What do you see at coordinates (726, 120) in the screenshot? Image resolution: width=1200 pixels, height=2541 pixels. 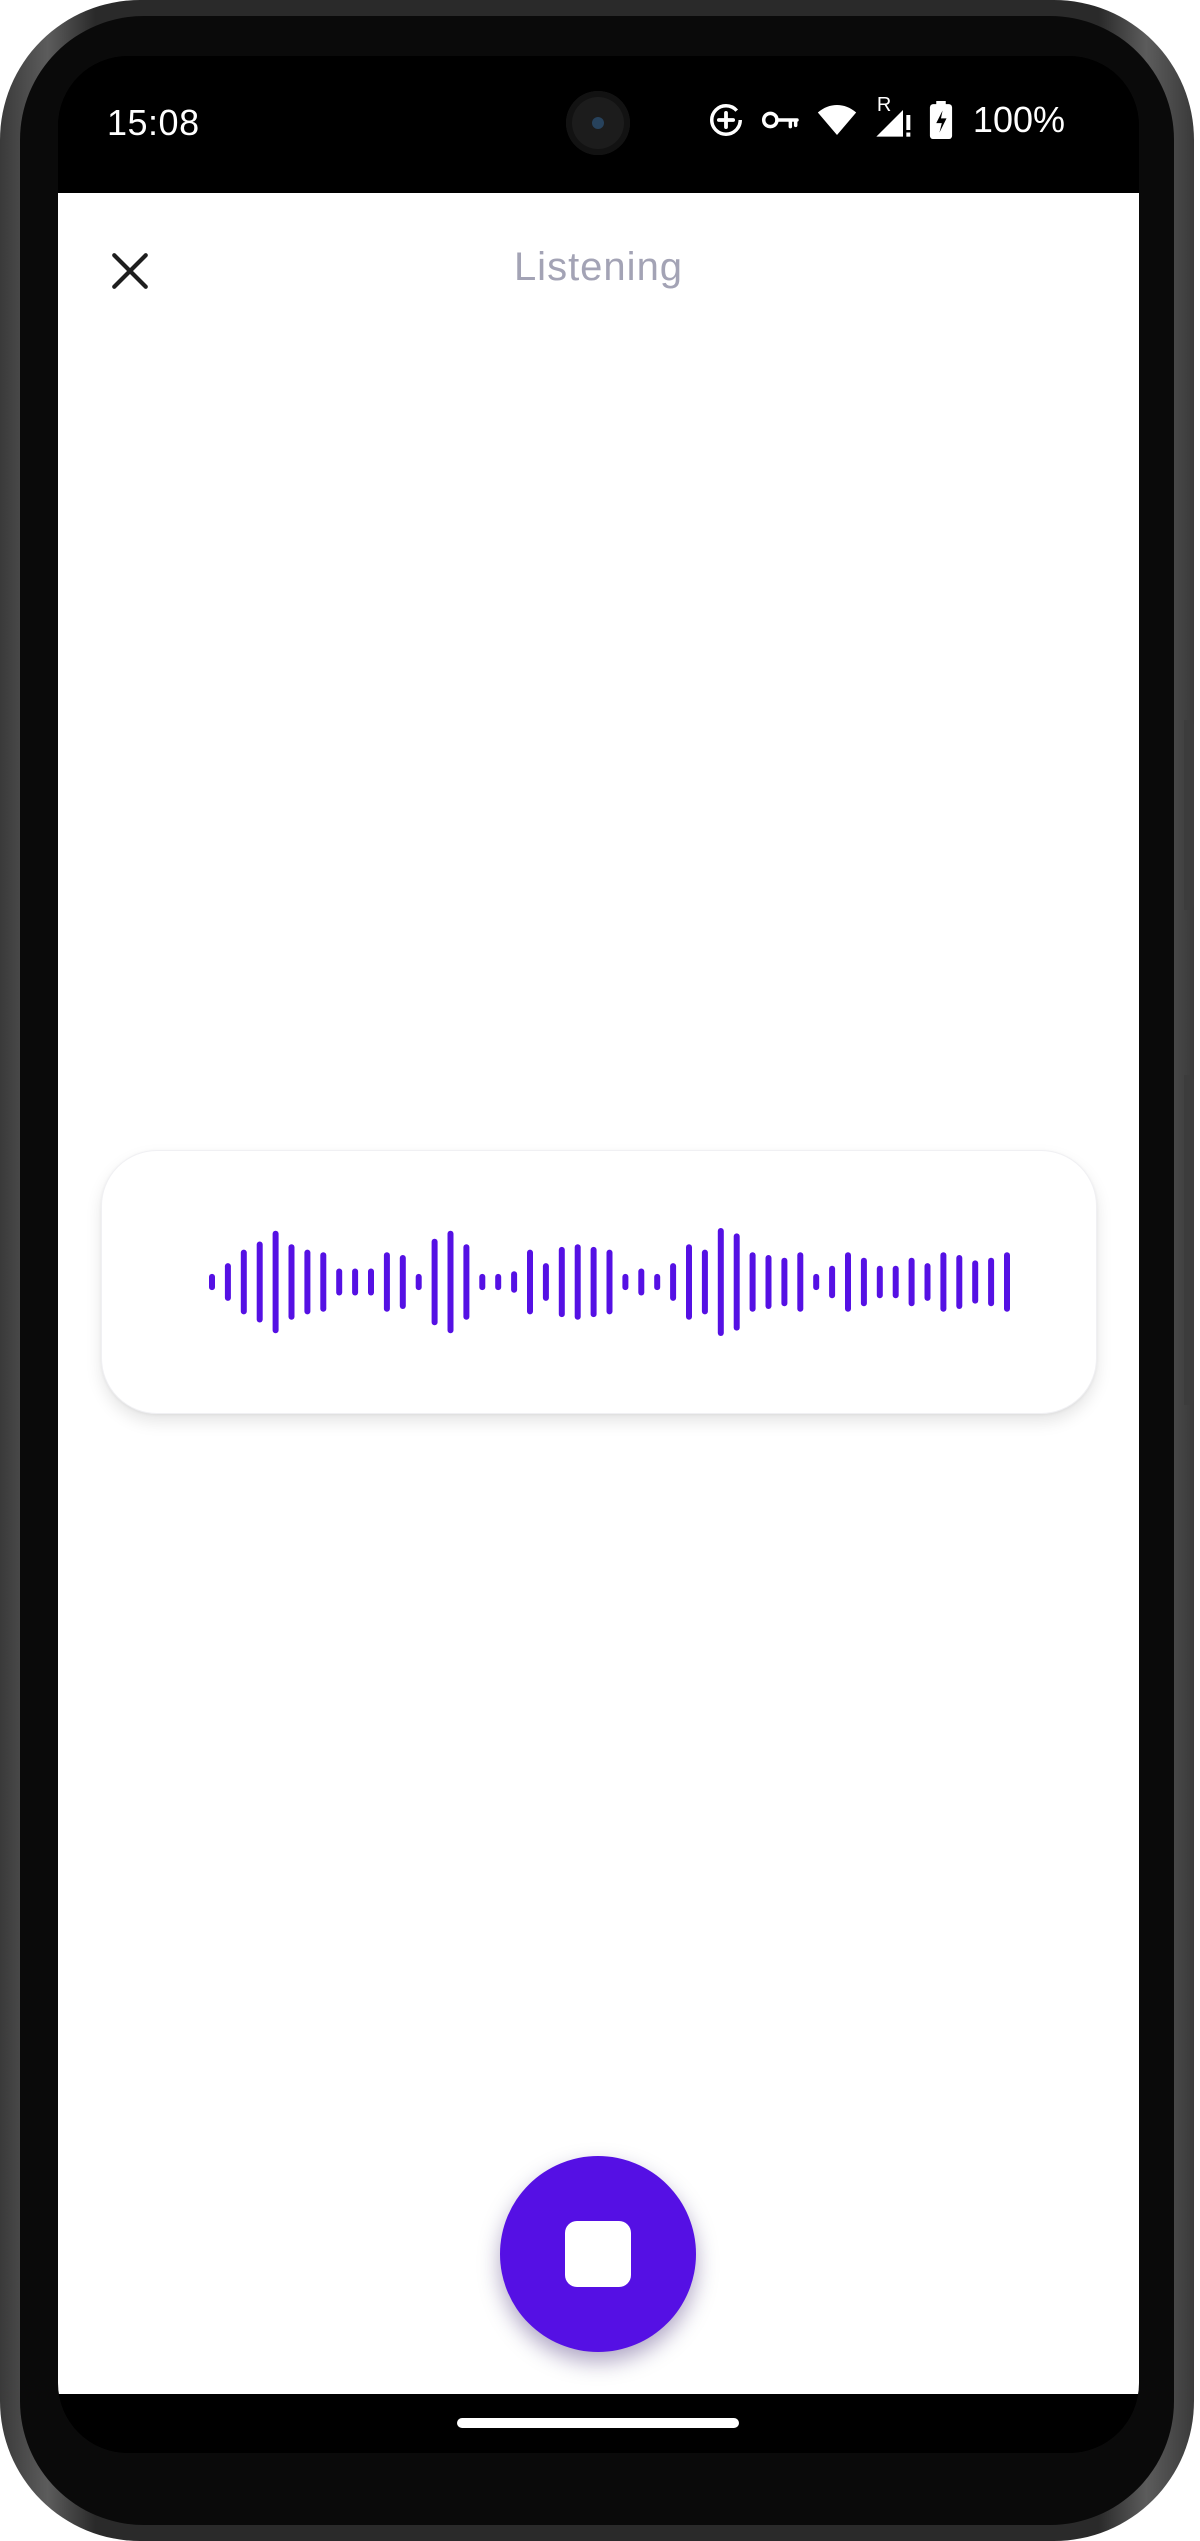 I see `data-saver-icon` at bounding box center [726, 120].